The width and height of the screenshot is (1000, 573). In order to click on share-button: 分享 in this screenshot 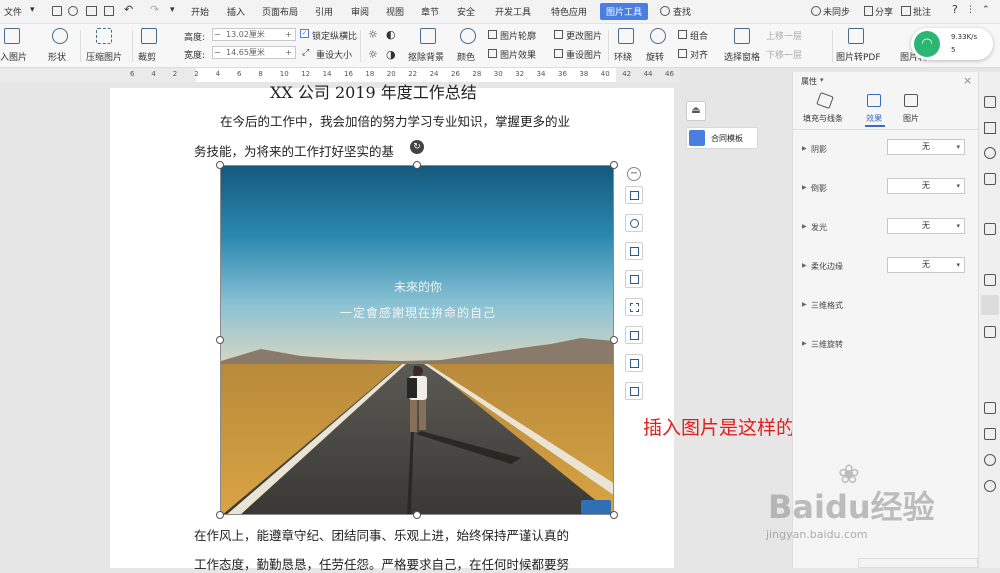, I will do `click(884, 11)`.